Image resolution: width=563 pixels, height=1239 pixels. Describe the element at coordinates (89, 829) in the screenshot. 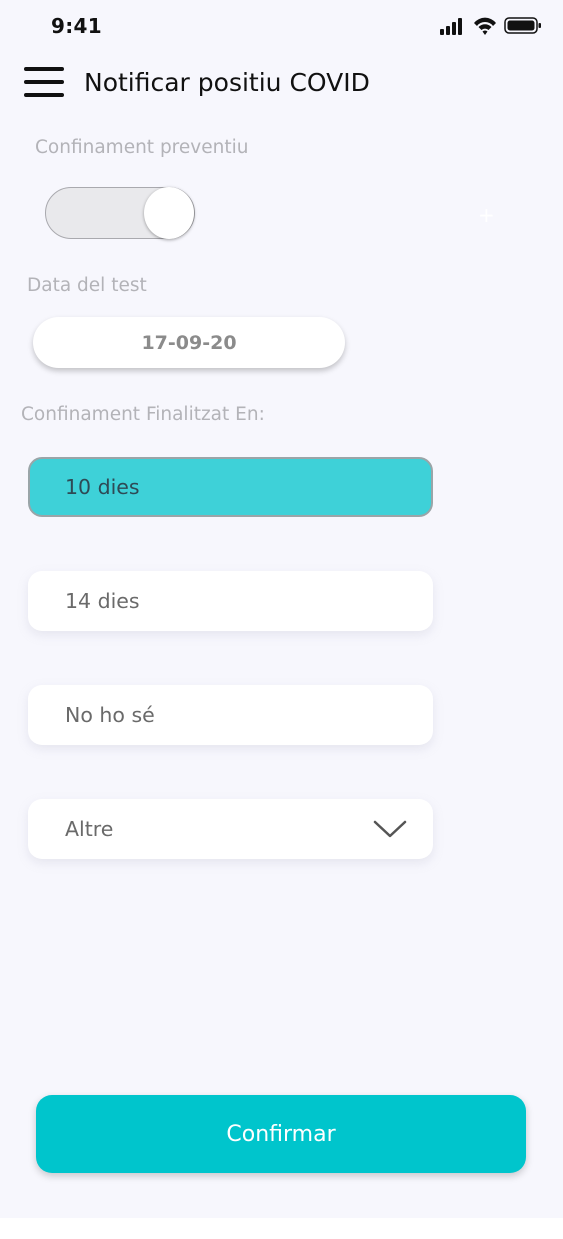

I see `option-label: Altre` at that location.